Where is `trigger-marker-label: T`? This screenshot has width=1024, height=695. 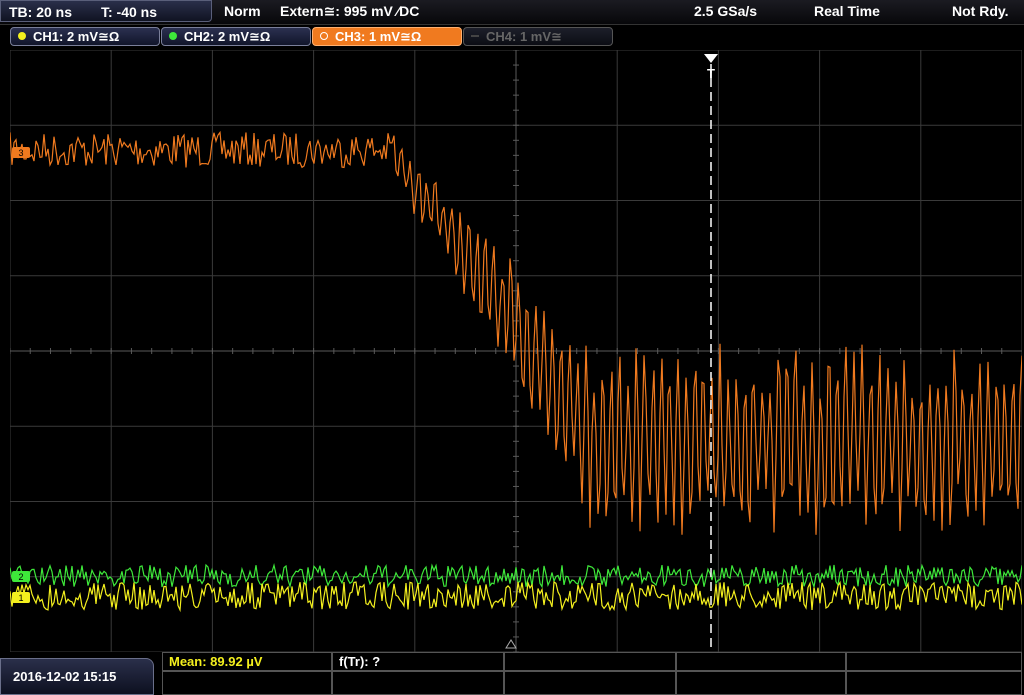
trigger-marker-label: T is located at coordinates (711, 73).